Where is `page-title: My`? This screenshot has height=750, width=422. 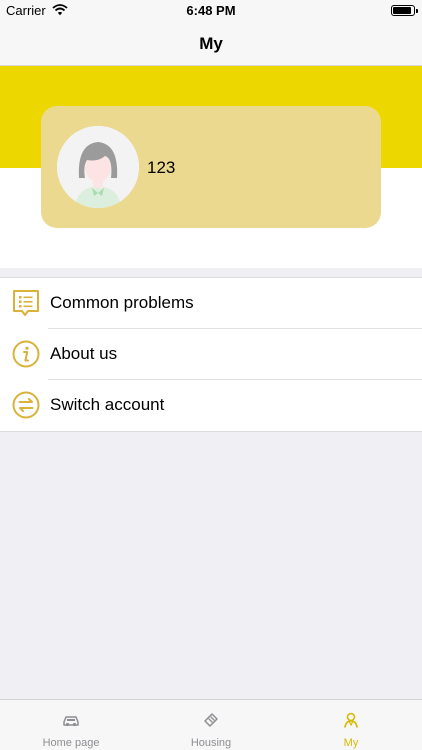 page-title: My is located at coordinates (211, 43).